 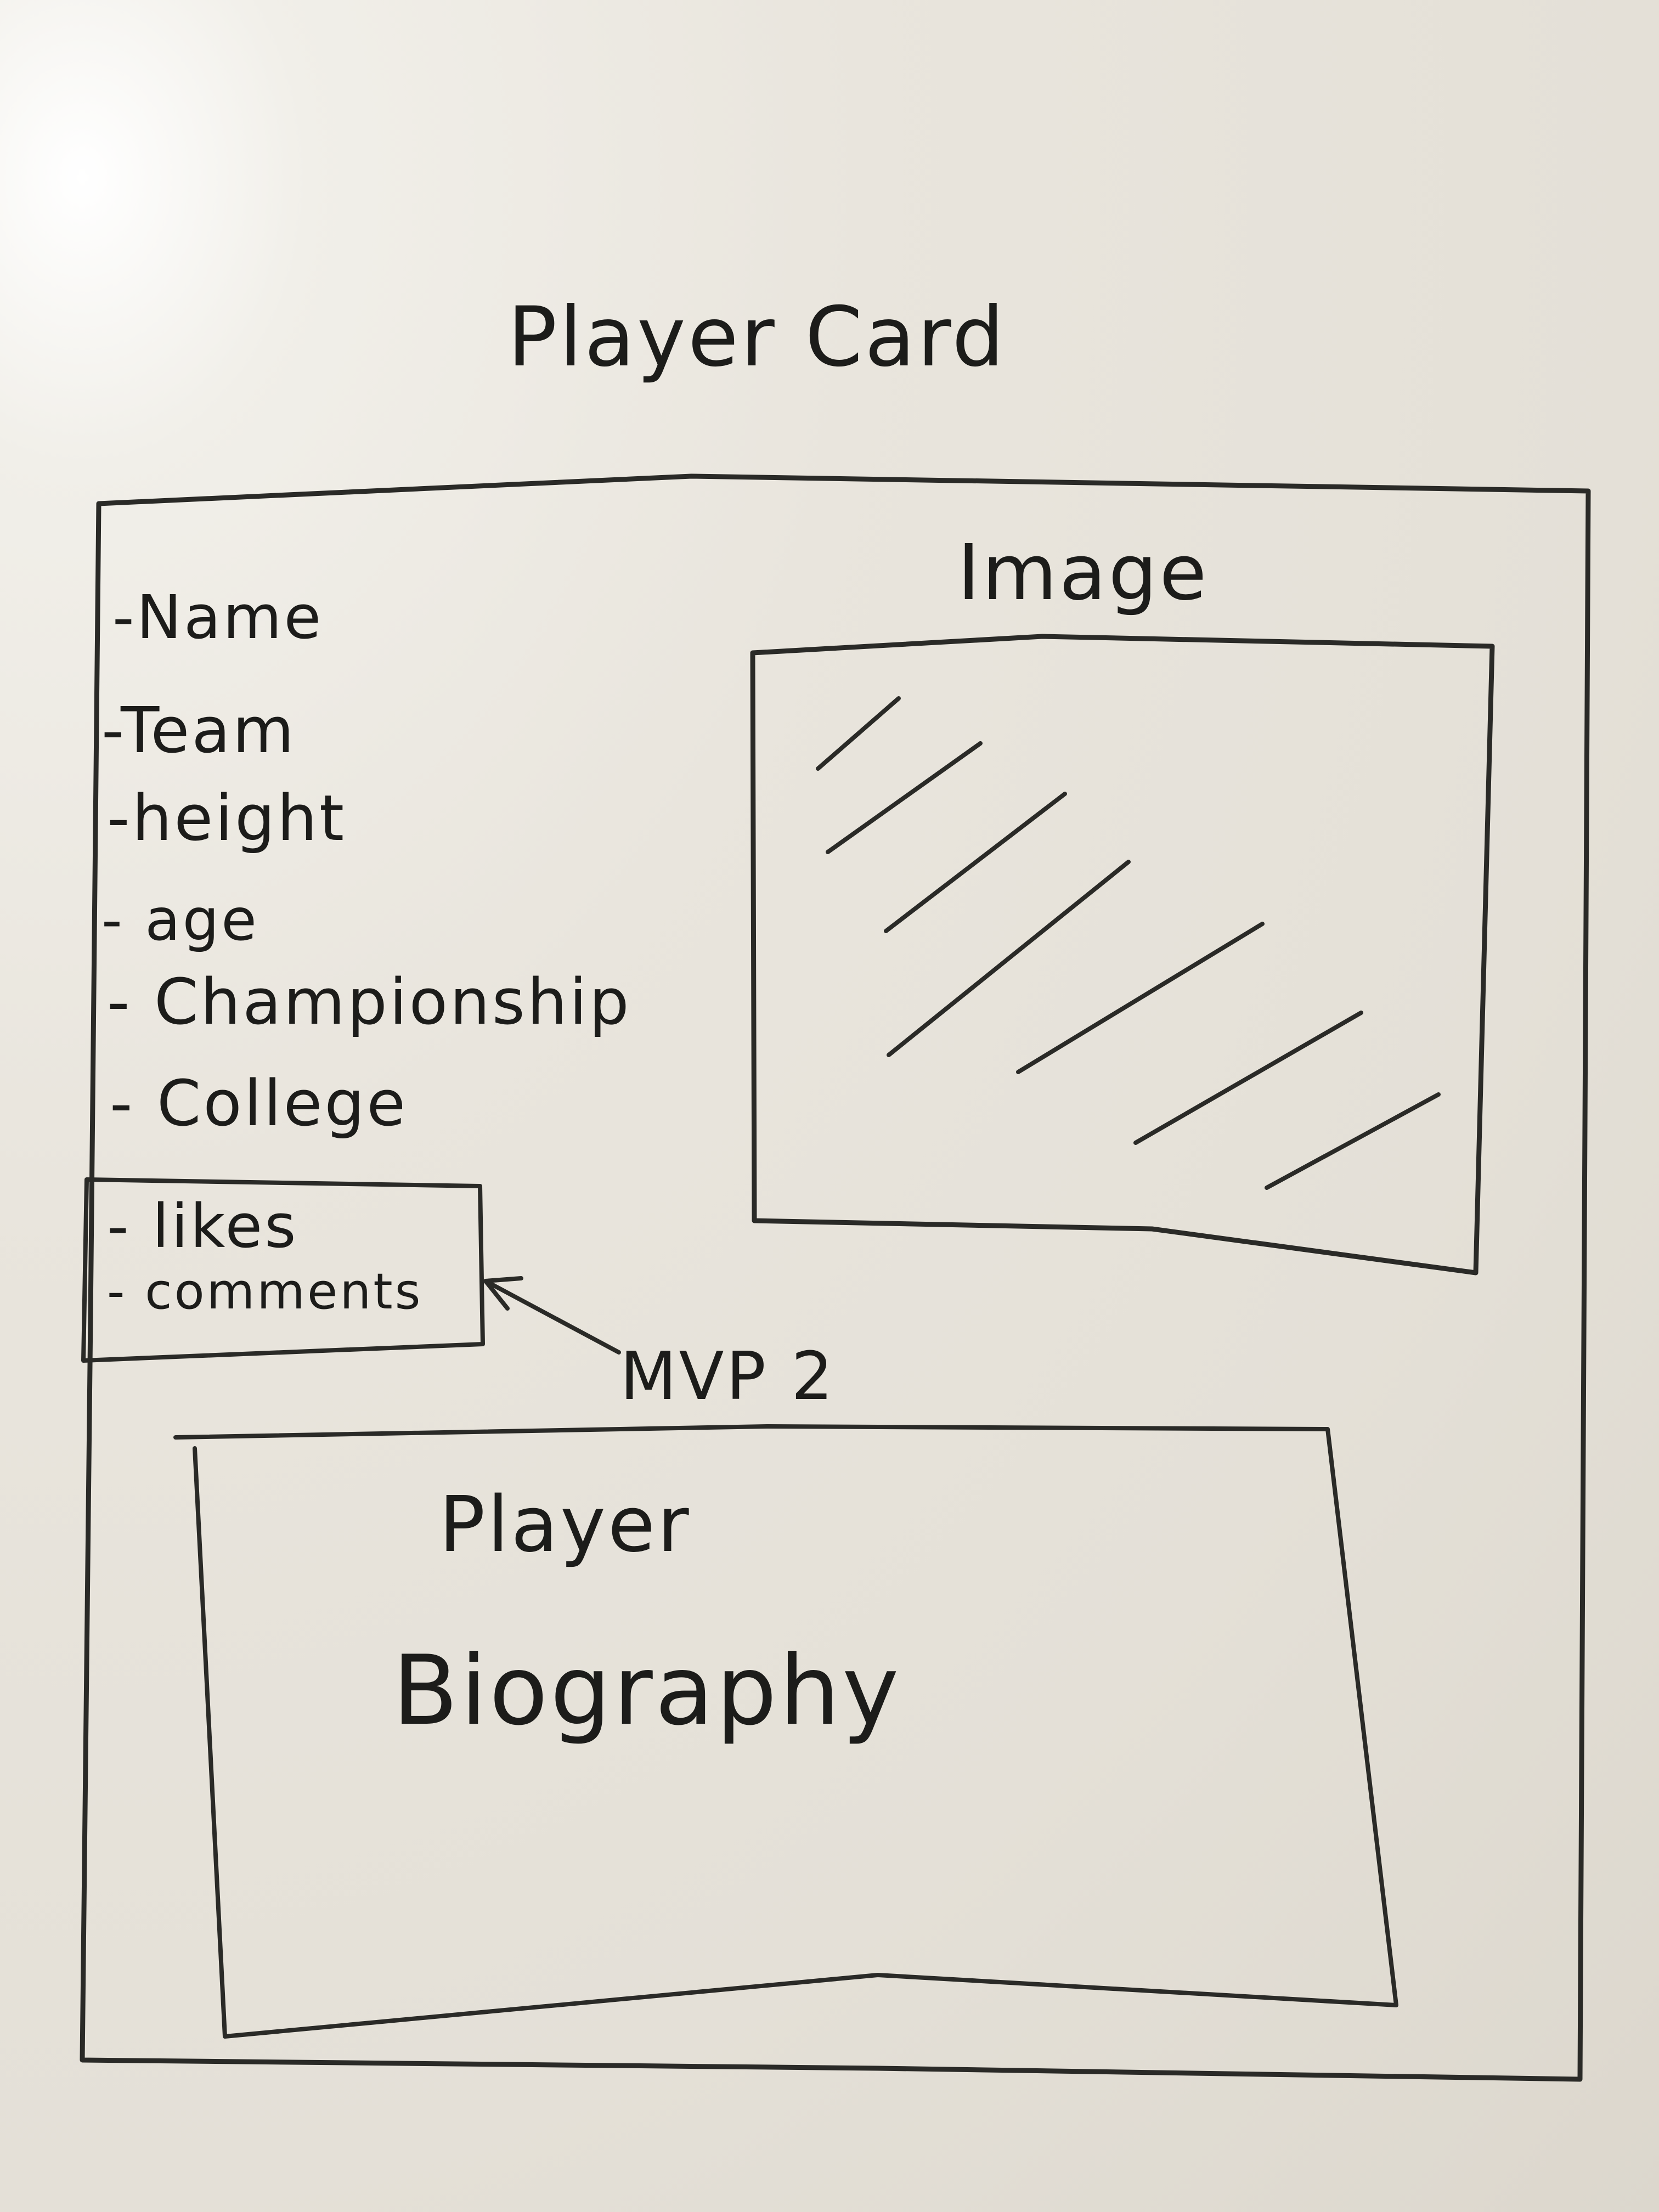 I want to click on mvp2-label: MVP 2, so click(x=728, y=1377).